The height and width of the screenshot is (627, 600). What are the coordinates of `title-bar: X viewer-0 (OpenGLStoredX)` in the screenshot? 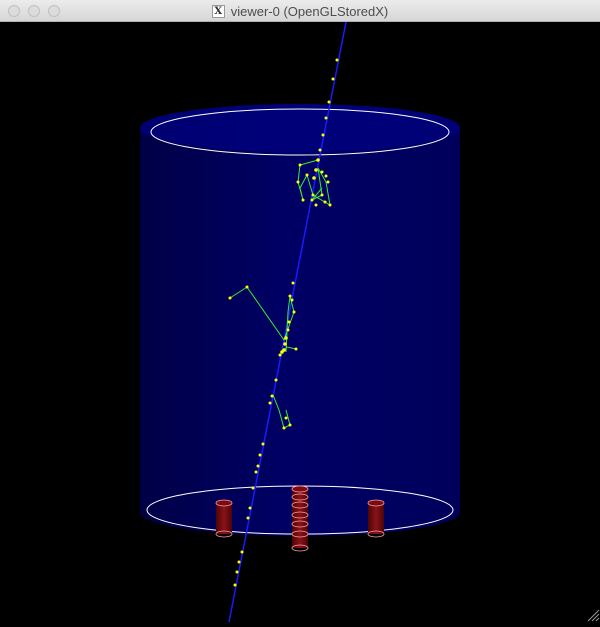 It's located at (300, 11).